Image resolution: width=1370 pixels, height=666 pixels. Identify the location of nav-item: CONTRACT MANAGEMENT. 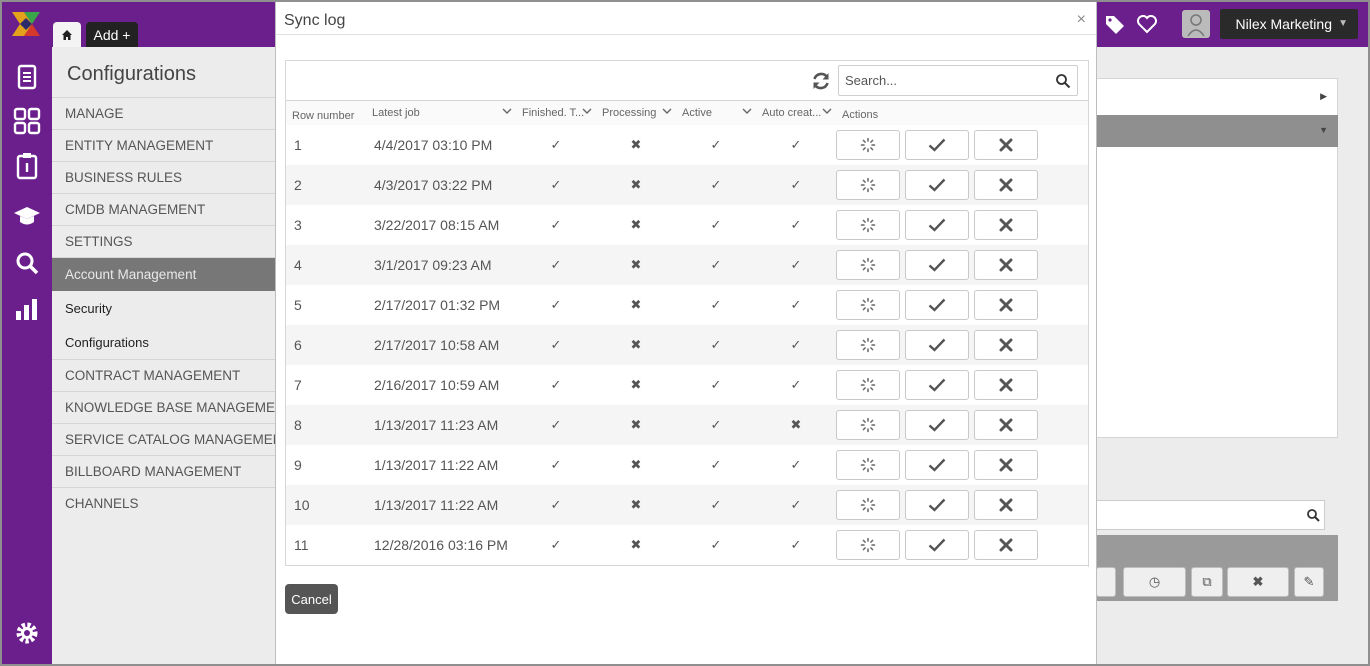
(163, 375).